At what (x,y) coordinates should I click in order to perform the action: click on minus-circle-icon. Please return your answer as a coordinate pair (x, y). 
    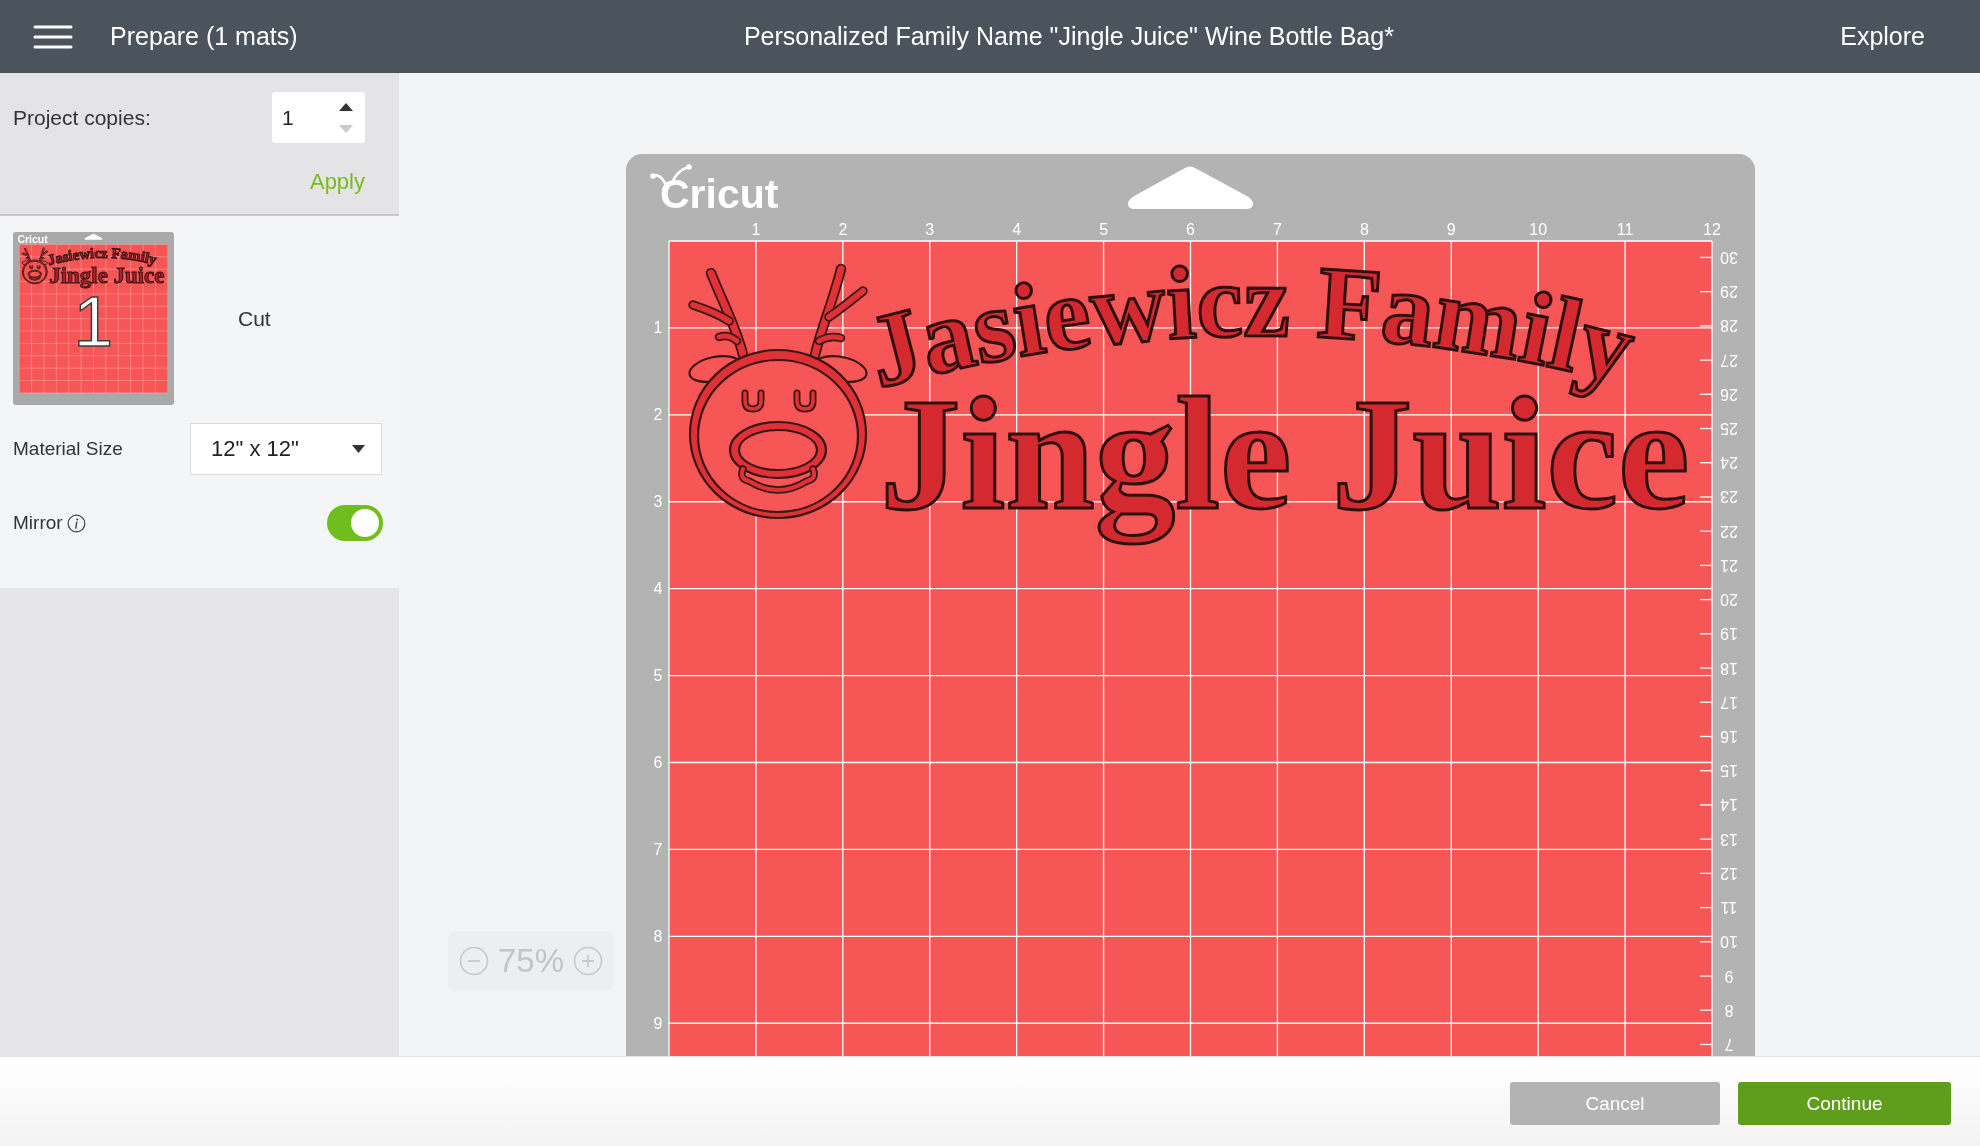
    Looking at the image, I should click on (473, 961).